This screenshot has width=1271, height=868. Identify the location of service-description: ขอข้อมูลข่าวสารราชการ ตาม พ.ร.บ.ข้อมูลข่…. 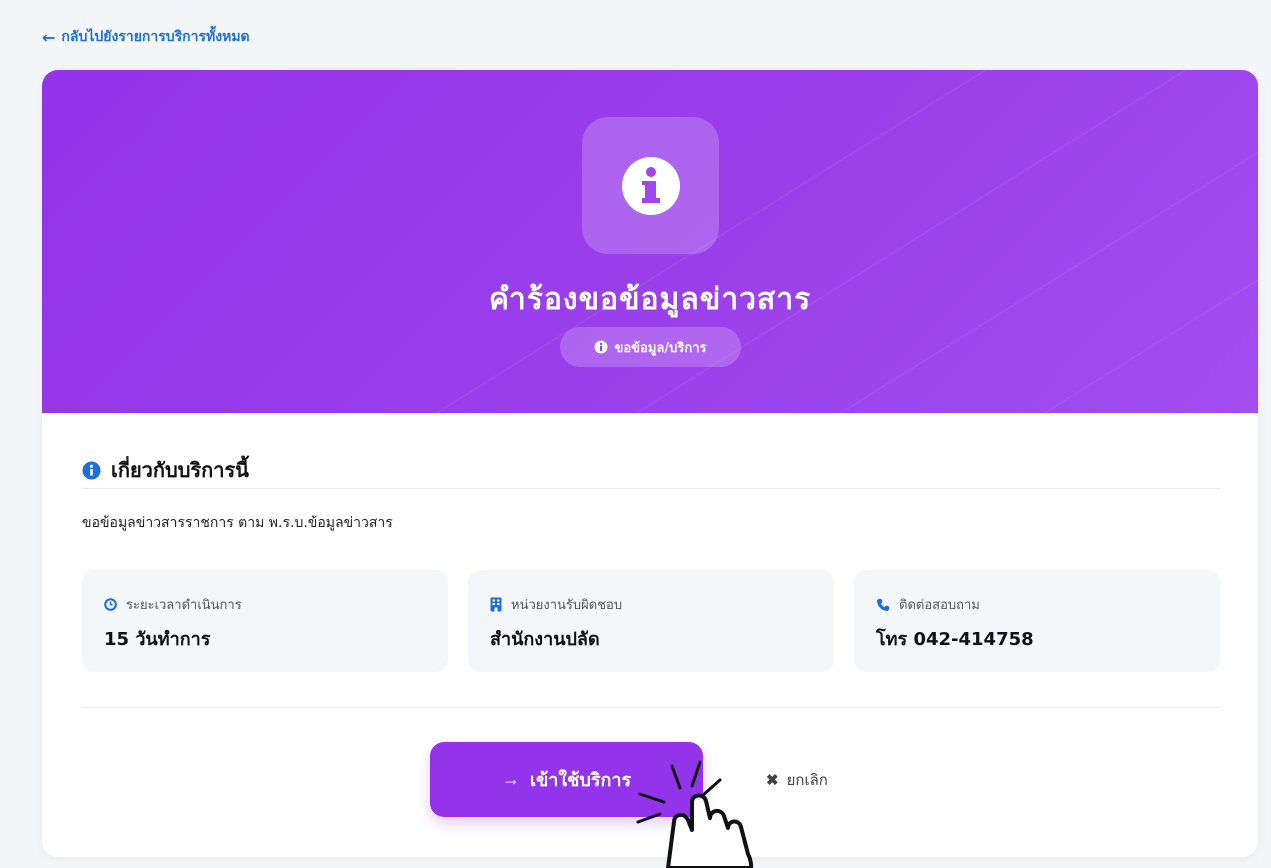
(237, 523).